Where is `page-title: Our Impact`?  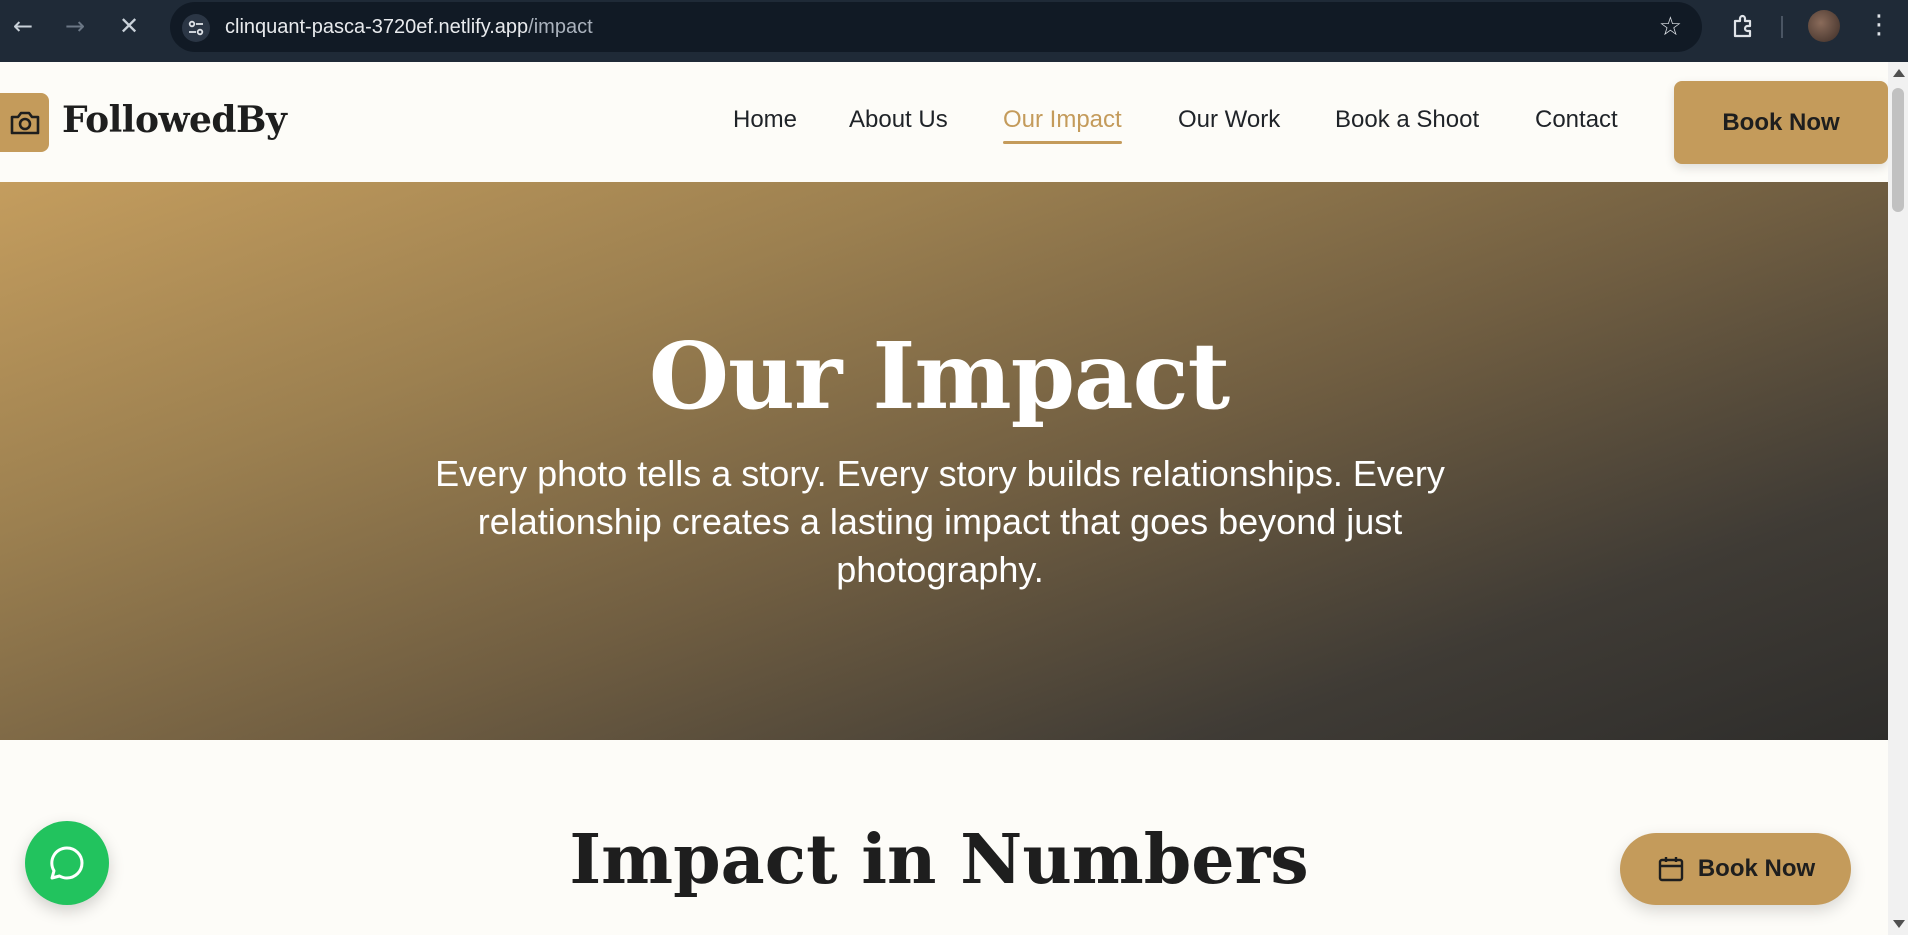 page-title: Our Impact is located at coordinates (939, 376).